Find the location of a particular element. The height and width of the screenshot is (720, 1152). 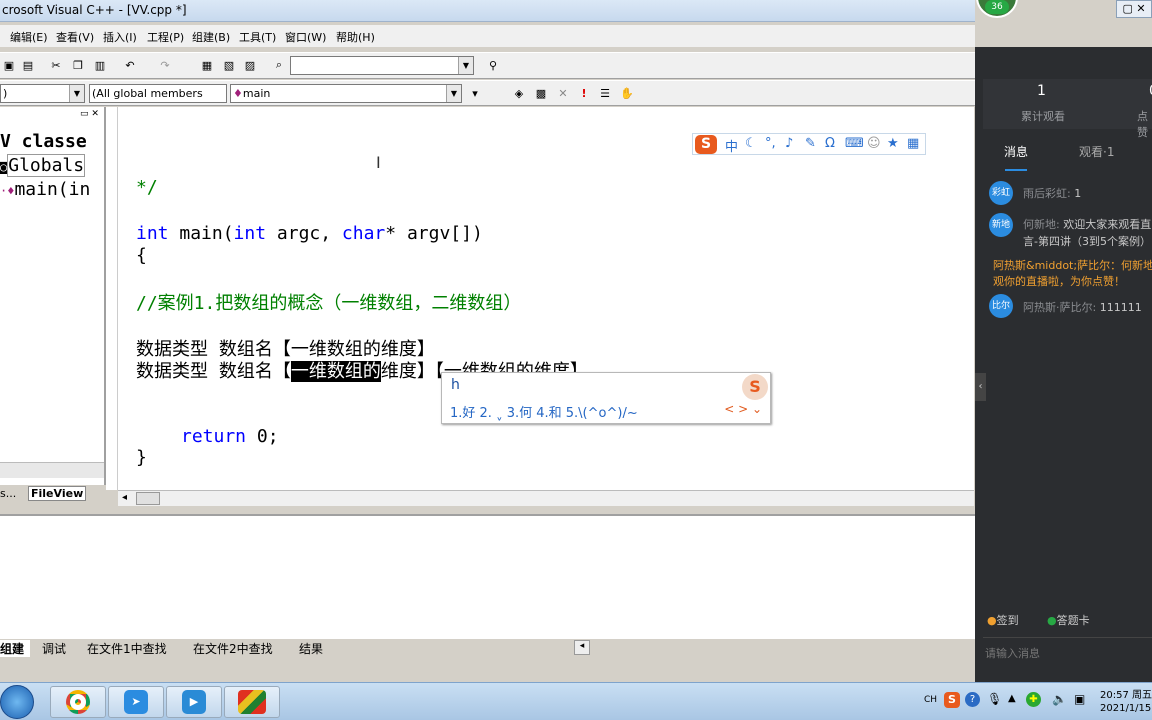

function-combo: ♦main ▼ is located at coordinates (346, 93).